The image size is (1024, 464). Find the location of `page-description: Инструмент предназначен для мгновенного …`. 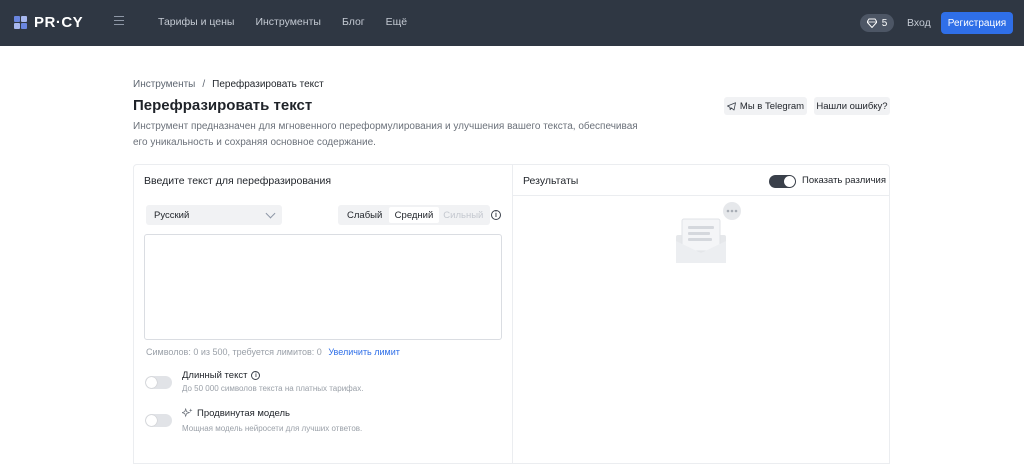

page-description: Инструмент предназначен для мгновенного … is located at coordinates (385, 134).